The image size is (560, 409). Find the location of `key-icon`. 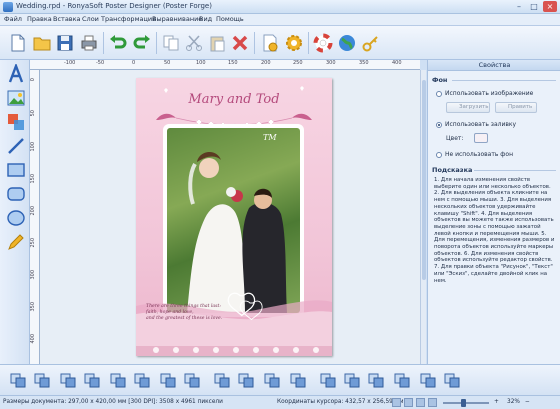

key-icon is located at coordinates (371, 43).